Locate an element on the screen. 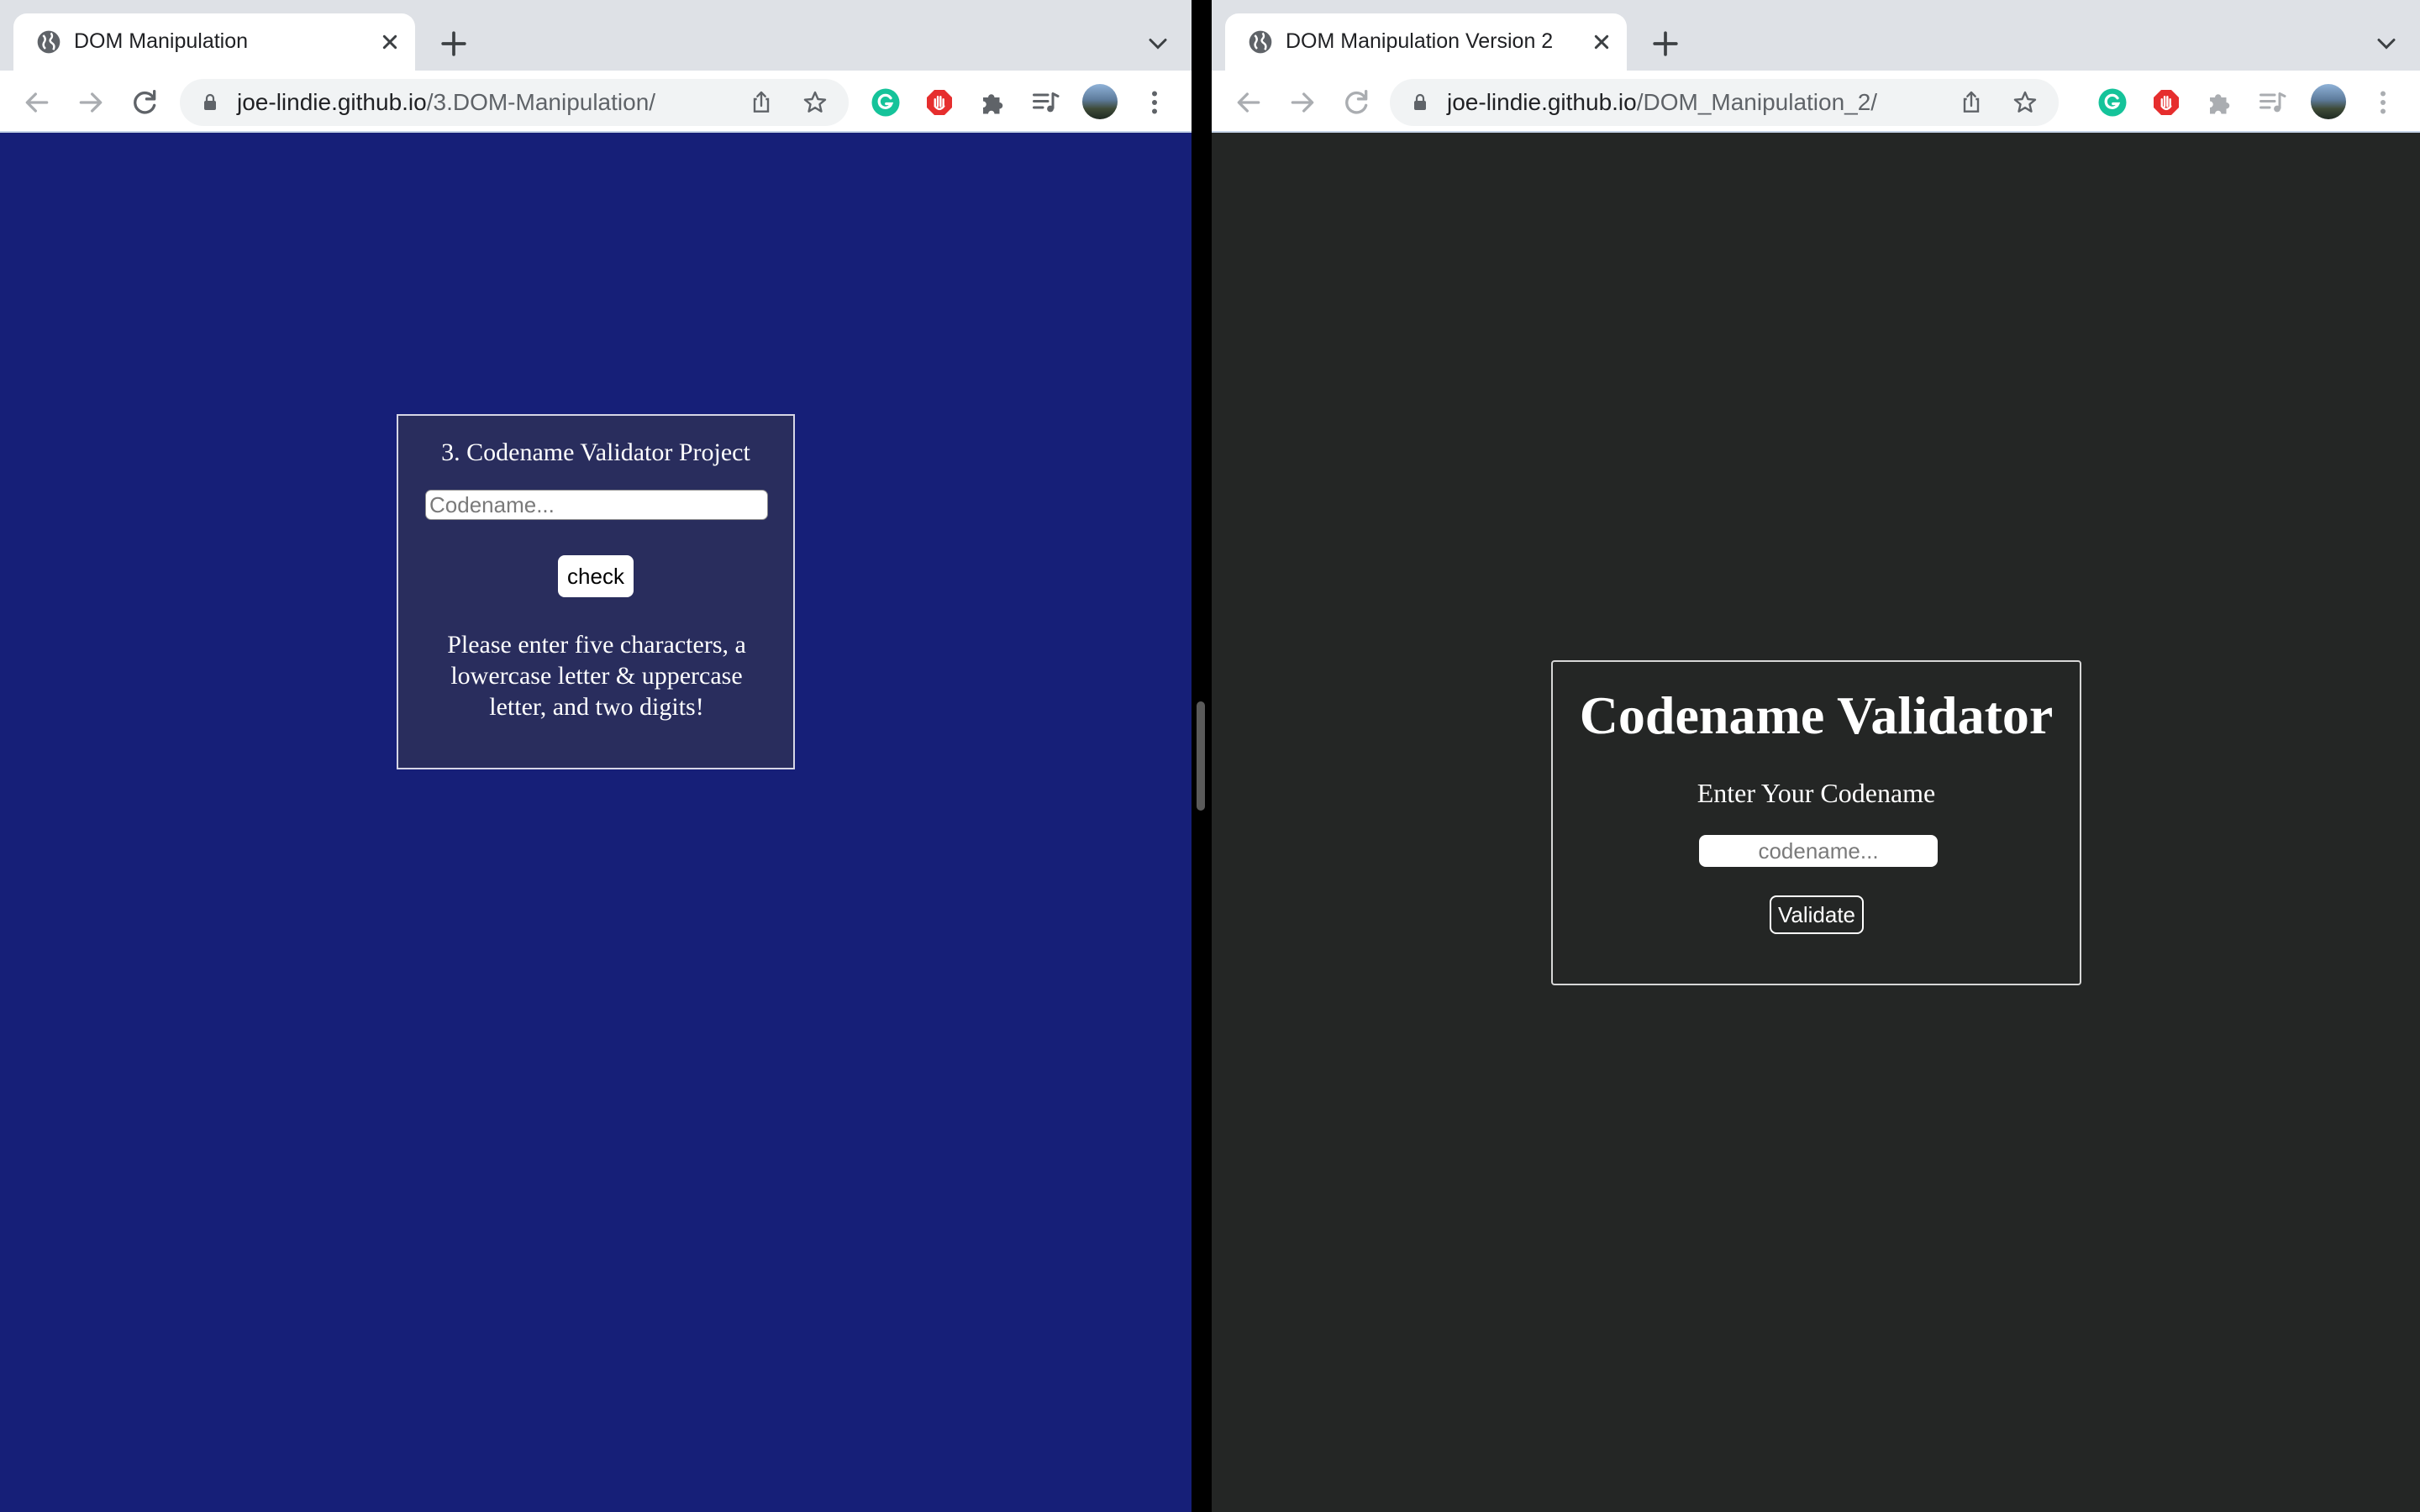  split-view-handle is located at coordinates (1201, 756).